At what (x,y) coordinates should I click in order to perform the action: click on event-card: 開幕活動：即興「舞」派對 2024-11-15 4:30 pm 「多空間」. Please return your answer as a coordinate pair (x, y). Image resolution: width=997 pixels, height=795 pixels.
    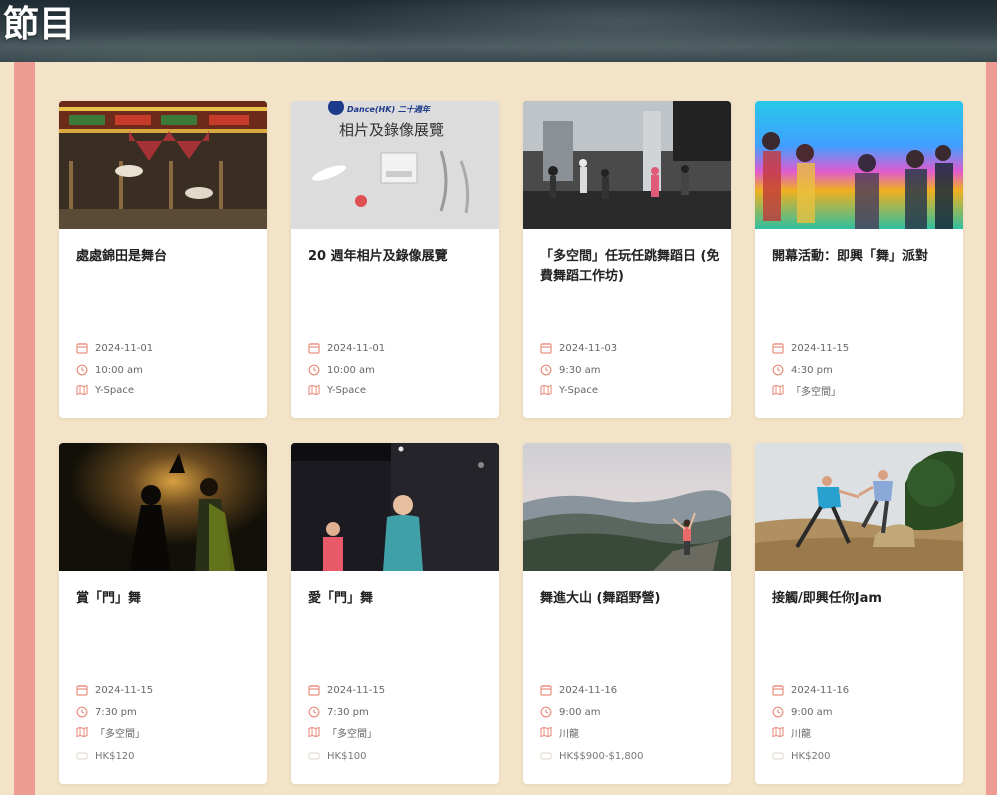
    Looking at the image, I should click on (859, 259).